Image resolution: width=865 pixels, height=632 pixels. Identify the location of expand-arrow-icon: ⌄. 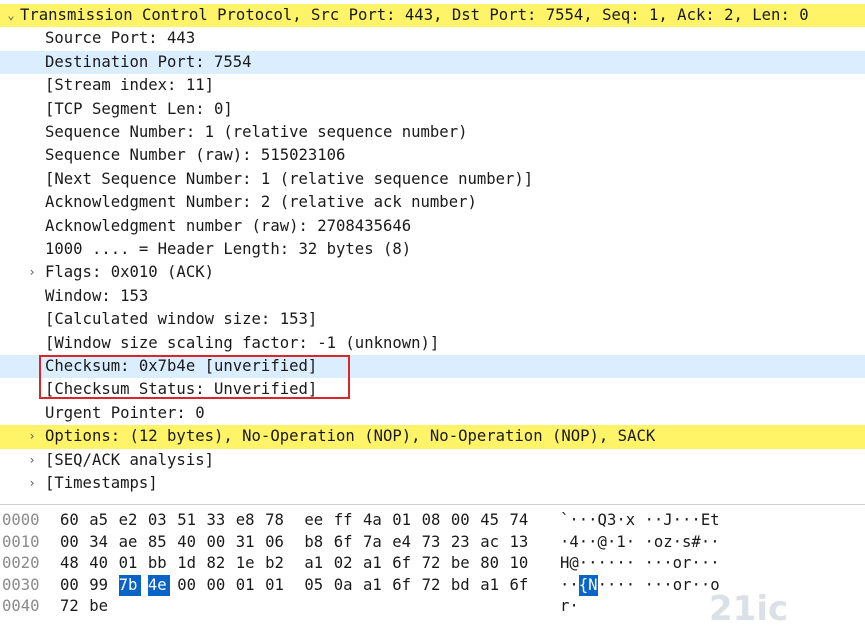
(11, 15).